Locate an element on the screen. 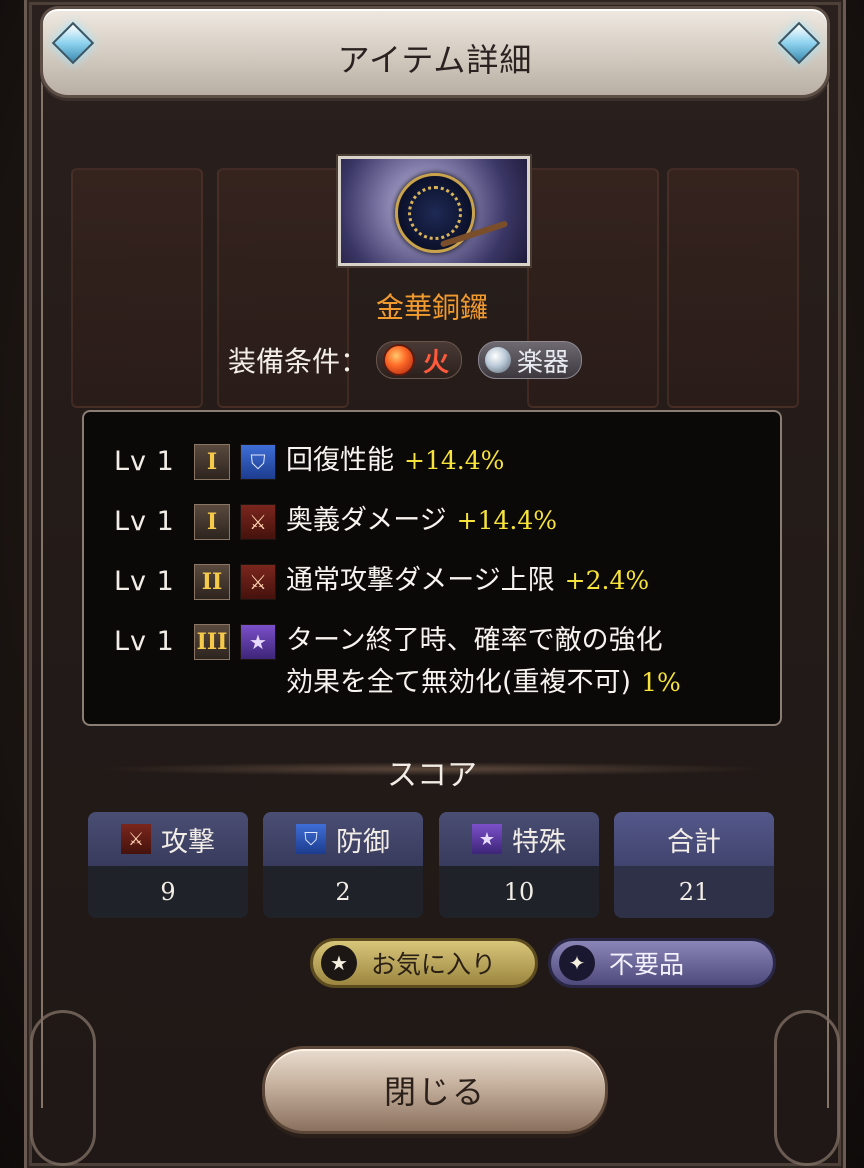  effect-row: Lv 1 I ⚔ 奥義ダメージ +14.4% is located at coordinates (335, 523).